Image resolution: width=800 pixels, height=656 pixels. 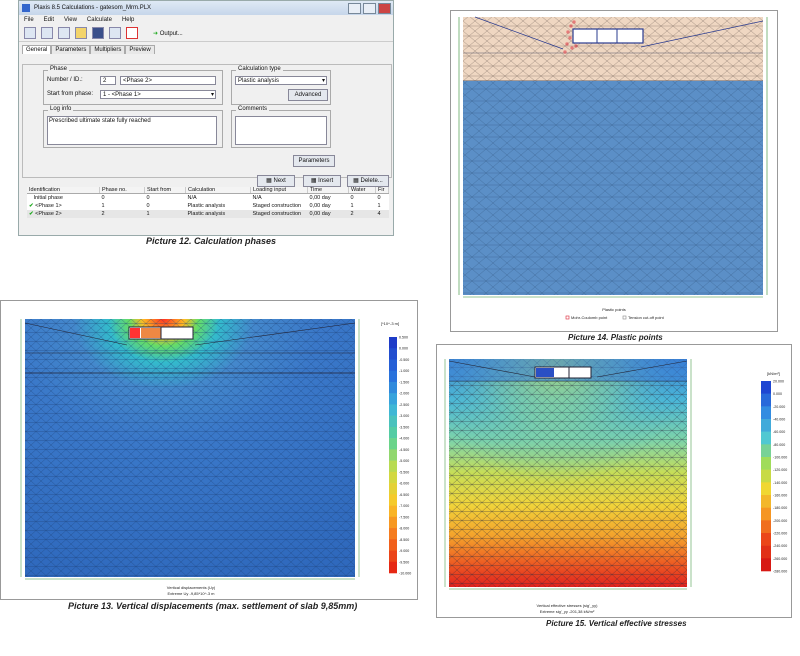 What do you see at coordinates (405, 574) in the screenshot?
I see `colorbar-tick-label: -10.000` at bounding box center [405, 574].